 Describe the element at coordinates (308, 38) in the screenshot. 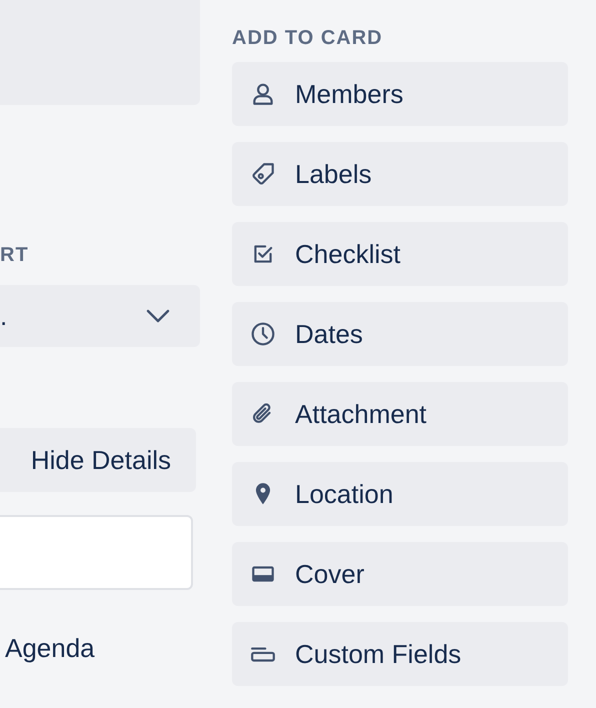

I see `section-heading: ADD TO CARD` at that location.